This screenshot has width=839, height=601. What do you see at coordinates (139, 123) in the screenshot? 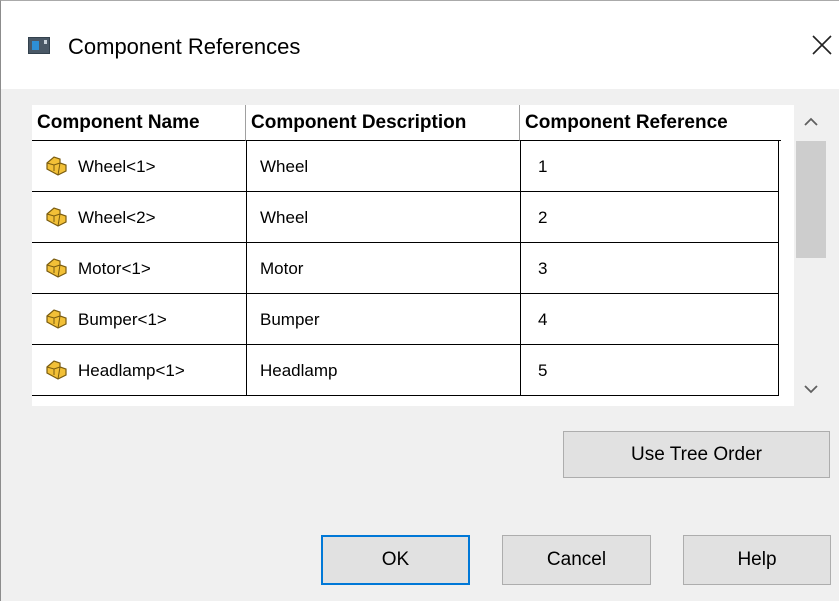
I see `column-header-name: Component Name` at bounding box center [139, 123].